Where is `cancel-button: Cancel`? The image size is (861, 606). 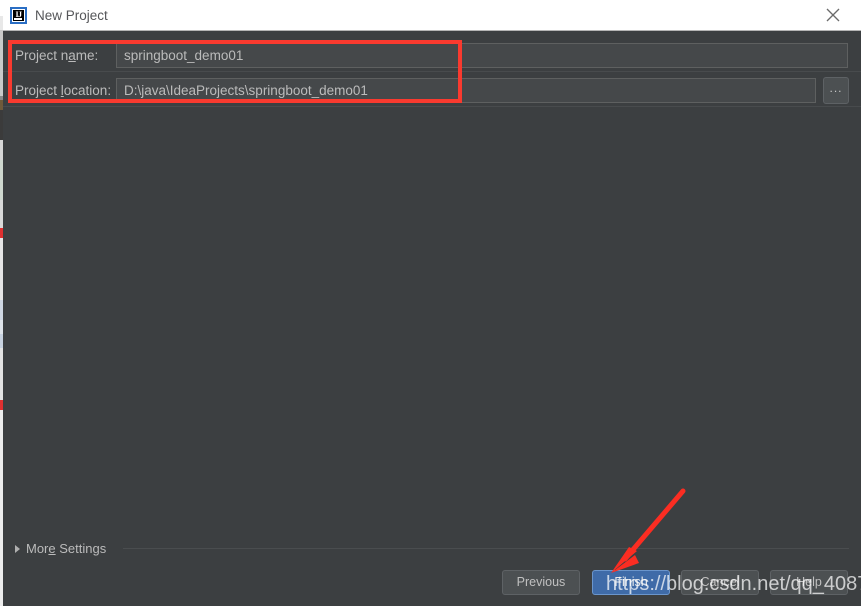
cancel-button: Cancel is located at coordinates (720, 582).